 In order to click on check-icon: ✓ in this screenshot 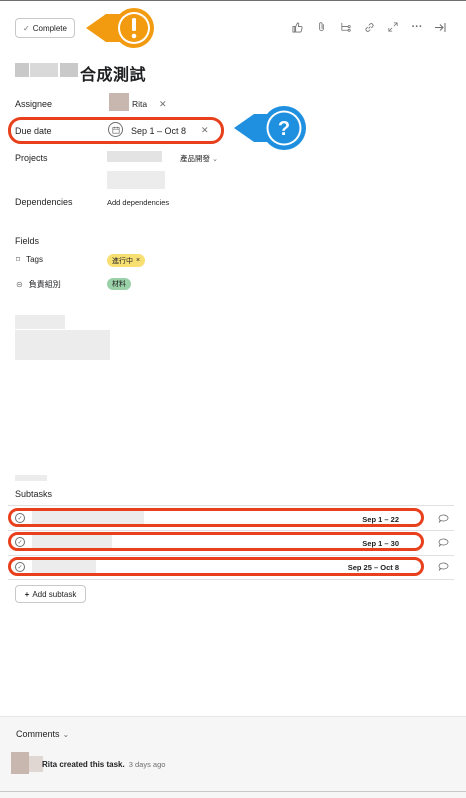, I will do `click(26, 28)`.